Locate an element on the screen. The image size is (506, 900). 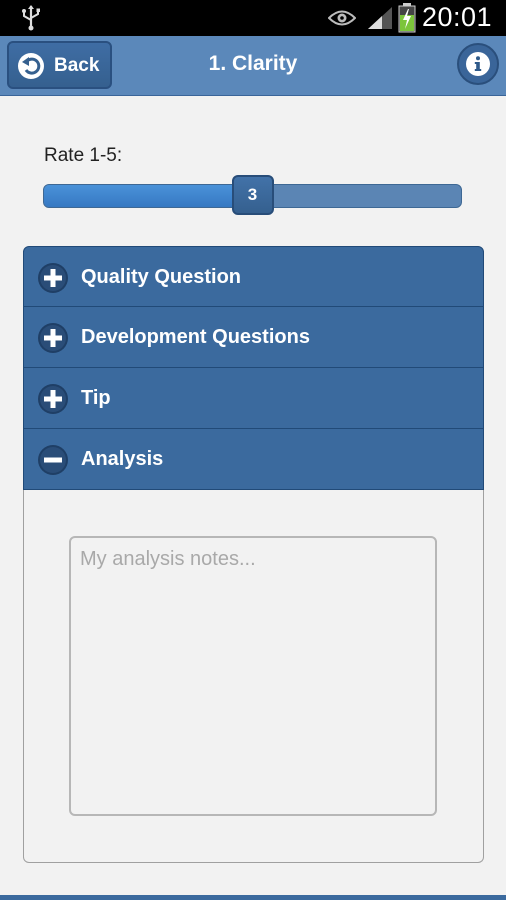
clock: 20:01 is located at coordinates (457, 17).